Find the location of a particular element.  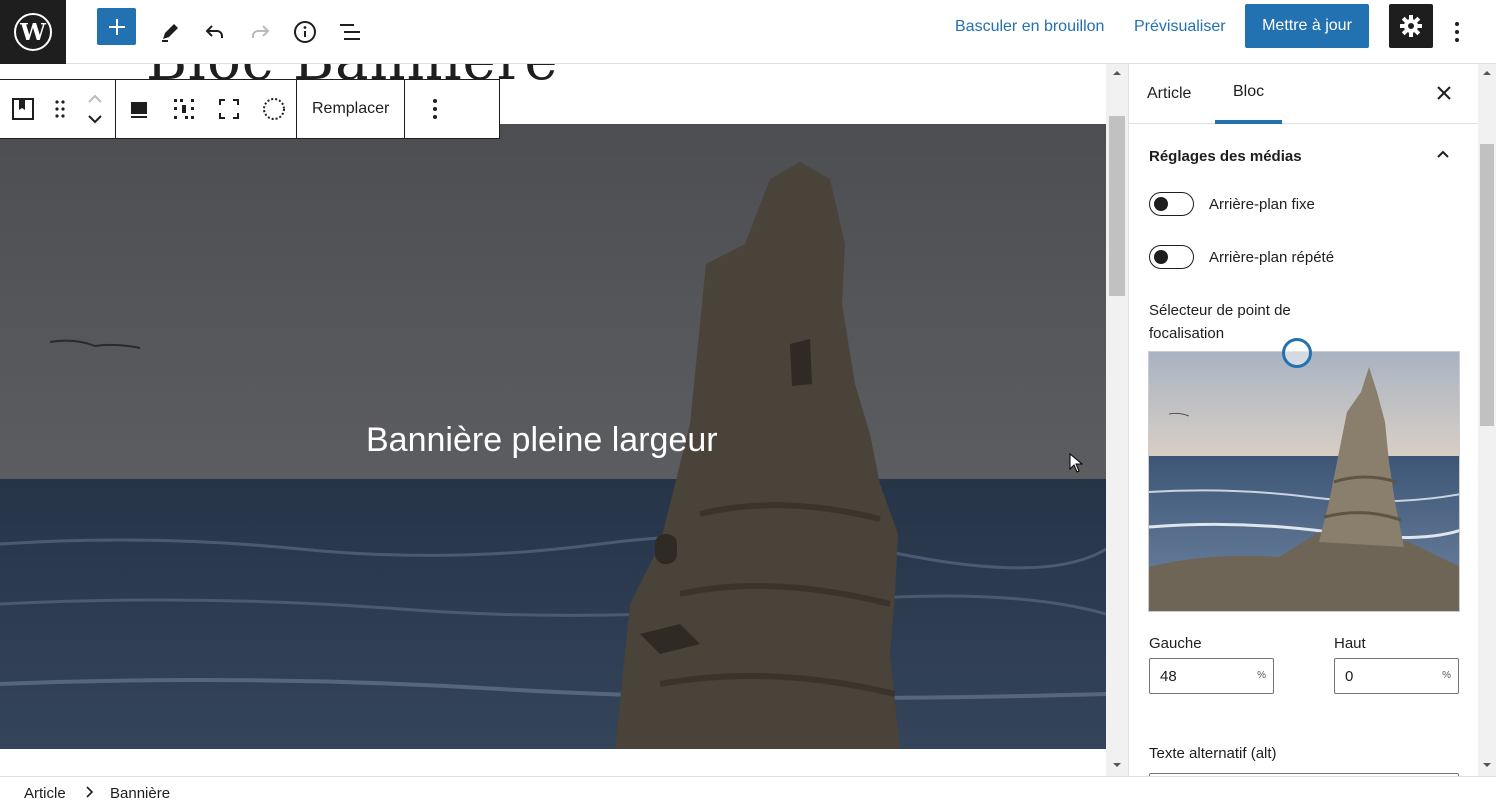

breadcrumb-banner: Bannière is located at coordinates (140, 793).